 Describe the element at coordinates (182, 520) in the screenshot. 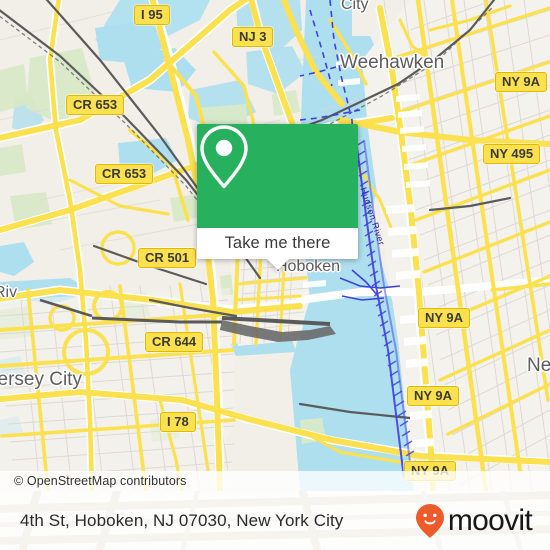

I see `address-label: 4th St, Hoboken, NJ 07030, New York City` at that location.